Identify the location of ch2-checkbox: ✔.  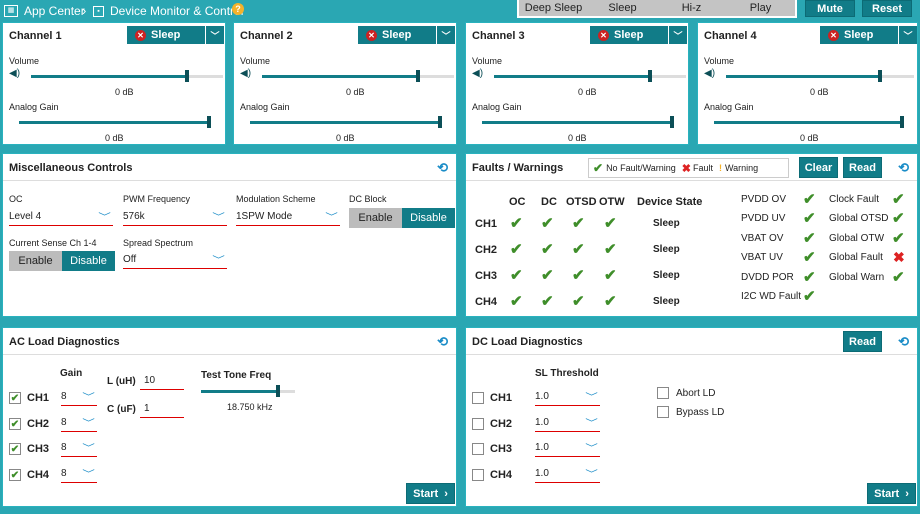
(15, 424).